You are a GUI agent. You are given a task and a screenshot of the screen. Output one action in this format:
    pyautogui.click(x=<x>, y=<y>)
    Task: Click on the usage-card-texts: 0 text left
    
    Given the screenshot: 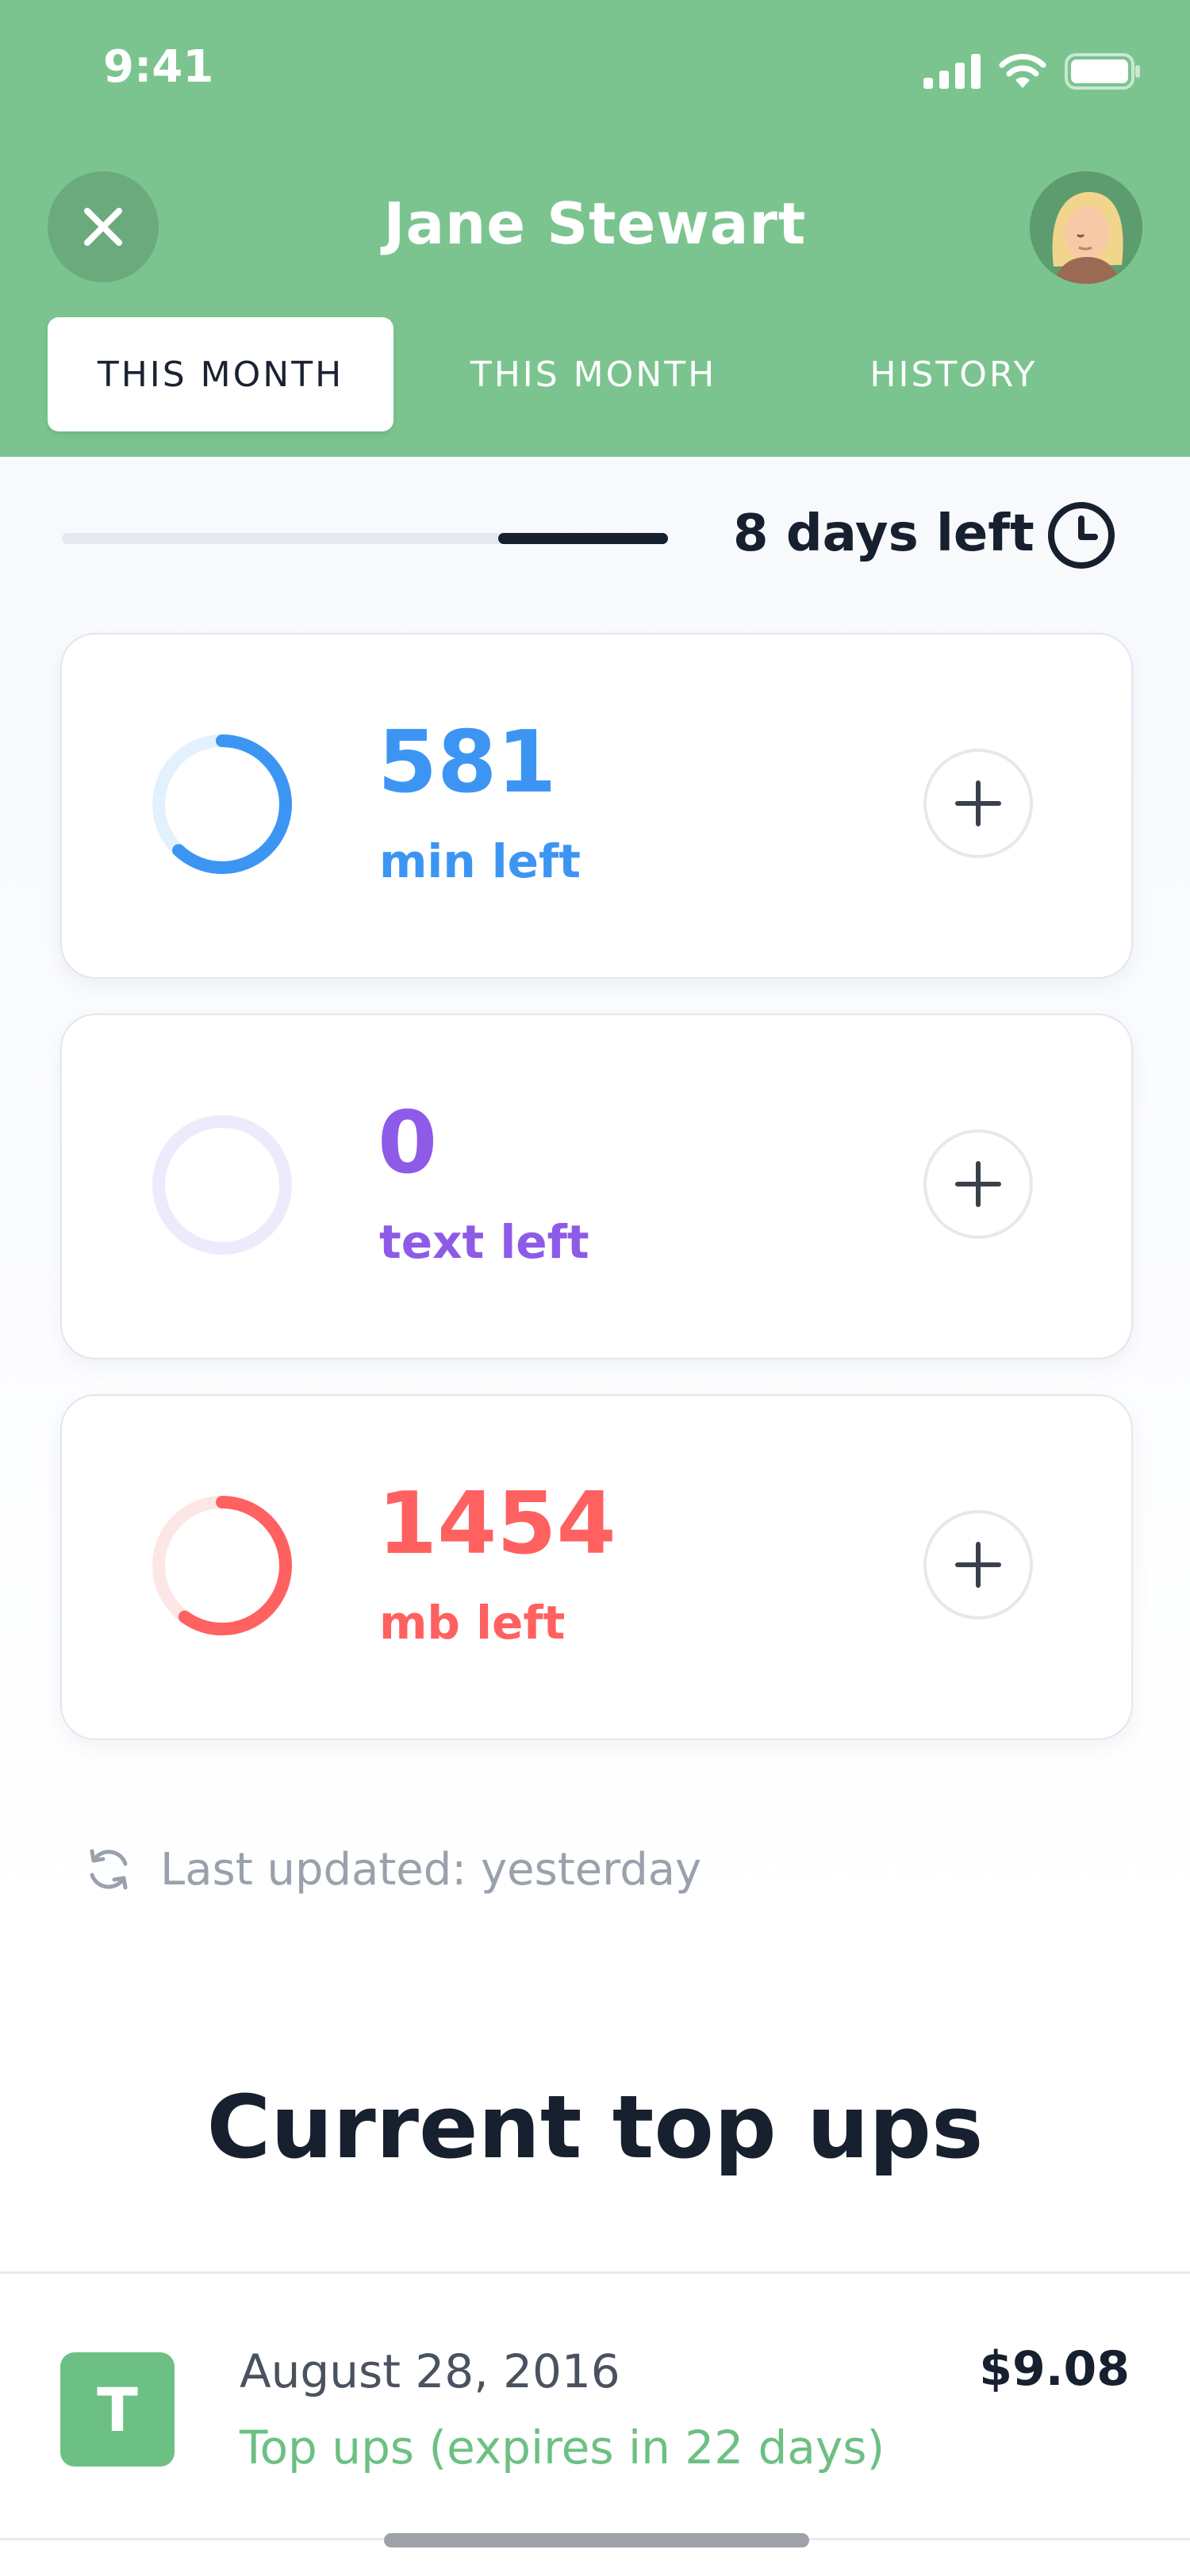 What is the action you would take?
    pyautogui.click(x=596, y=1186)
    